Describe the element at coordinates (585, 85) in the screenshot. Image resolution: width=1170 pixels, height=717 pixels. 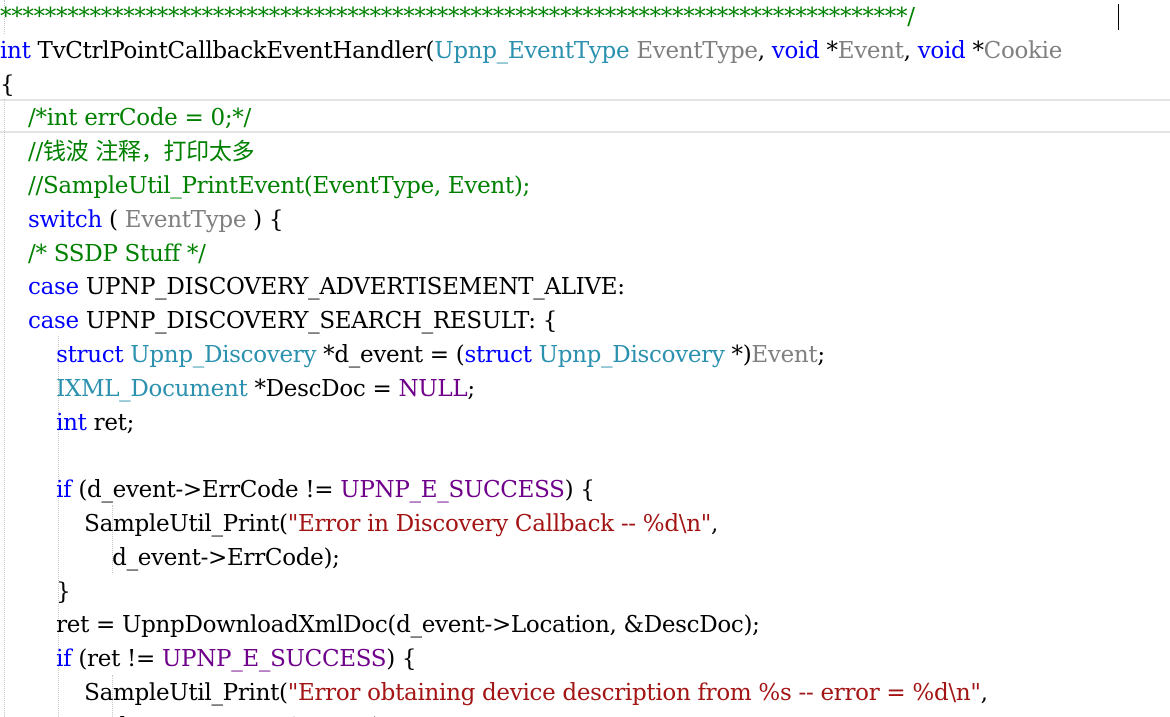
I see `code-line: {` at that location.